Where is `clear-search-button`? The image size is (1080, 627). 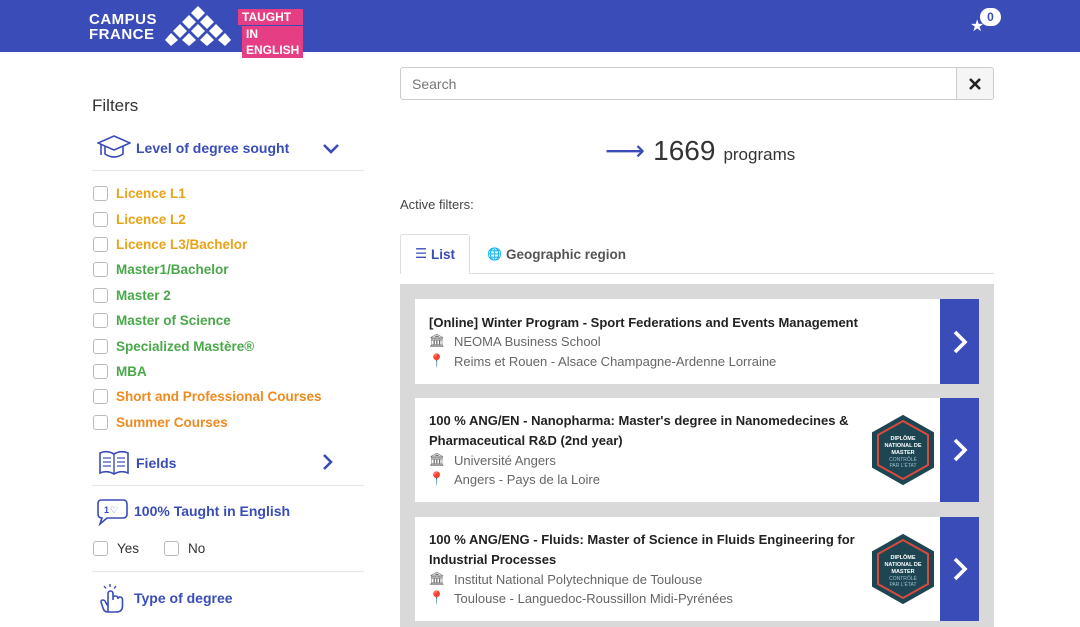
clear-search-button is located at coordinates (975, 83).